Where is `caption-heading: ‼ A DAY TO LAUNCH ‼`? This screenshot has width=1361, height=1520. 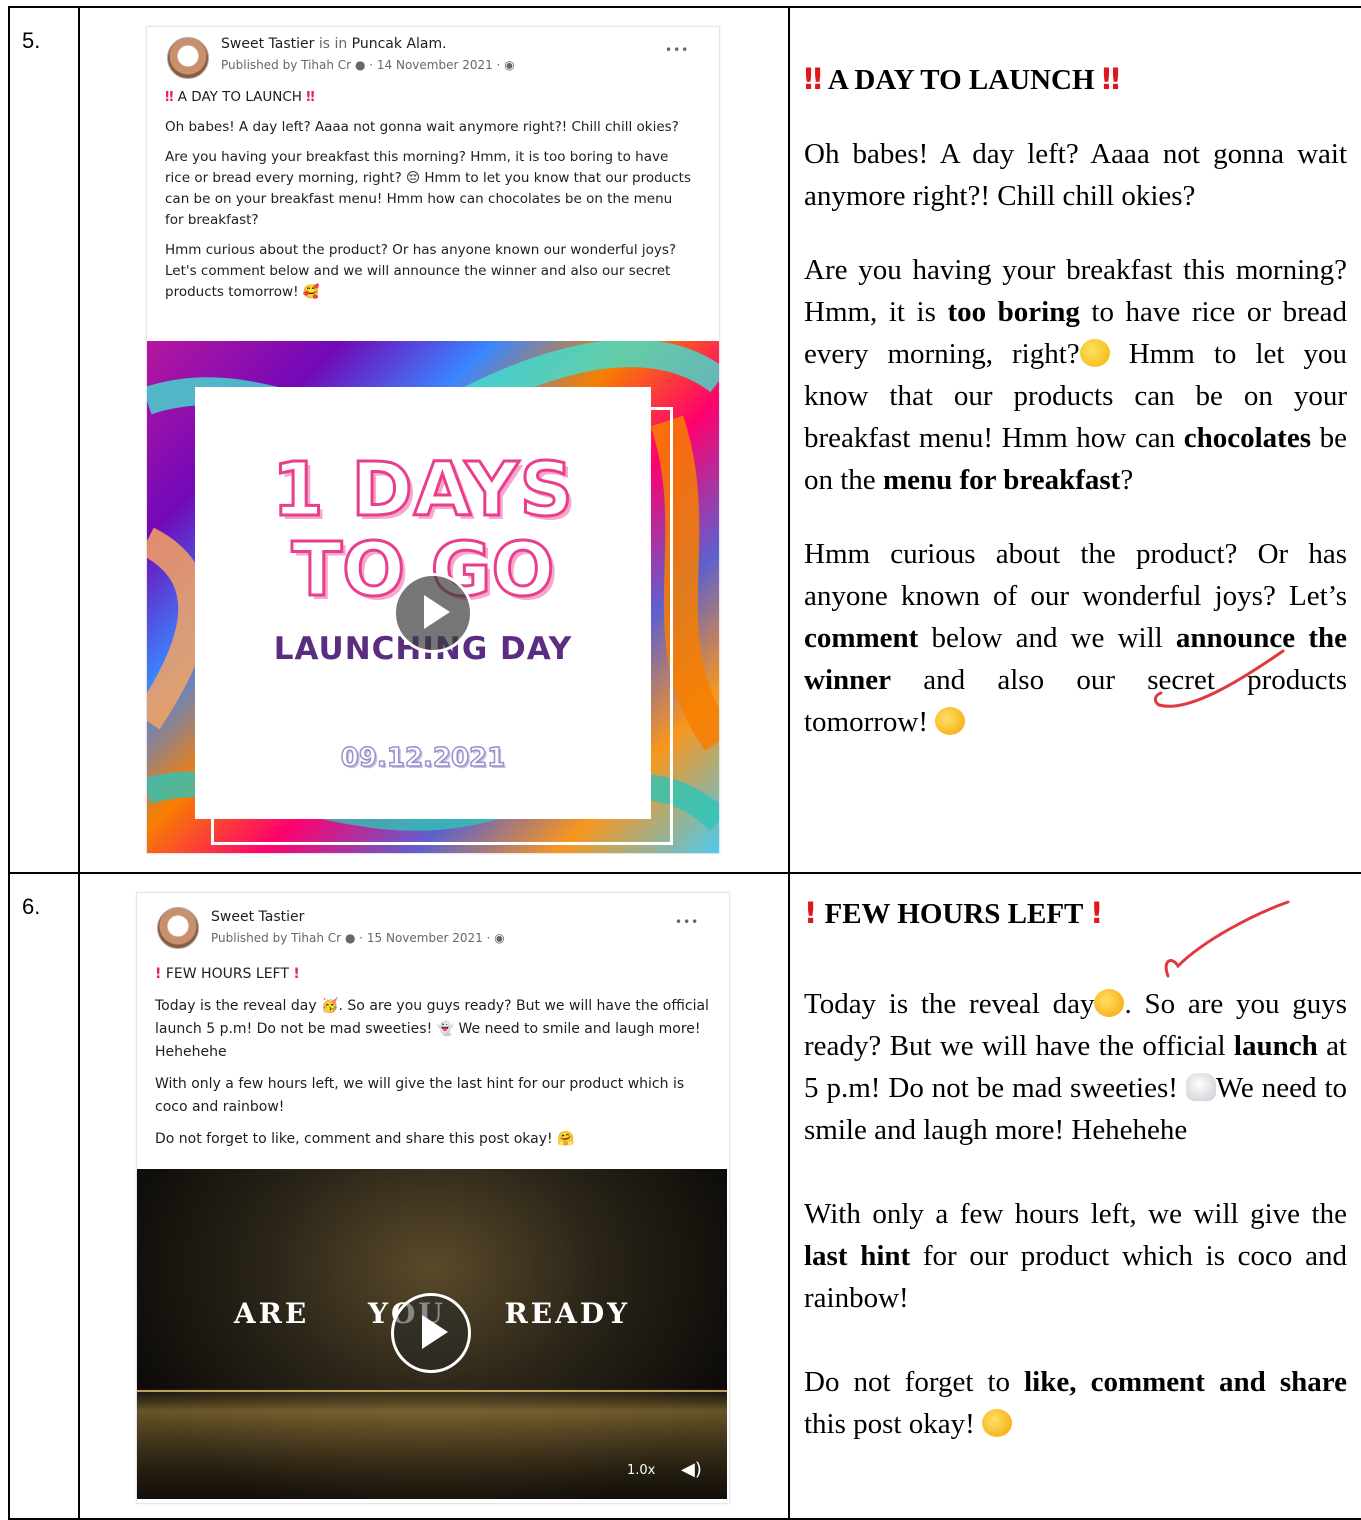 caption-heading: ‼ A DAY TO LAUNCH ‼ is located at coordinates (1075, 79).